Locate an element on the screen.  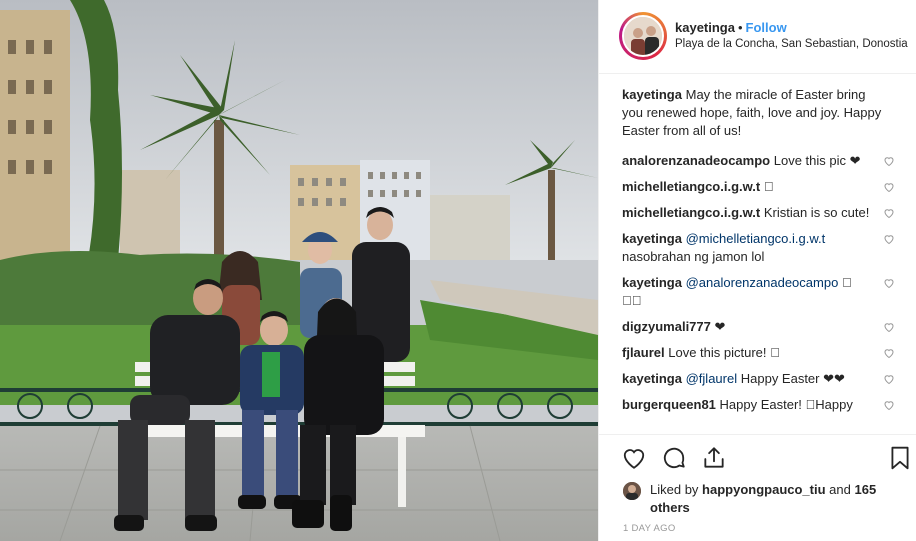
comment-item: burgerqueen81 Happy Easter! 􏿾Happy is located at coordinates (761, 405).